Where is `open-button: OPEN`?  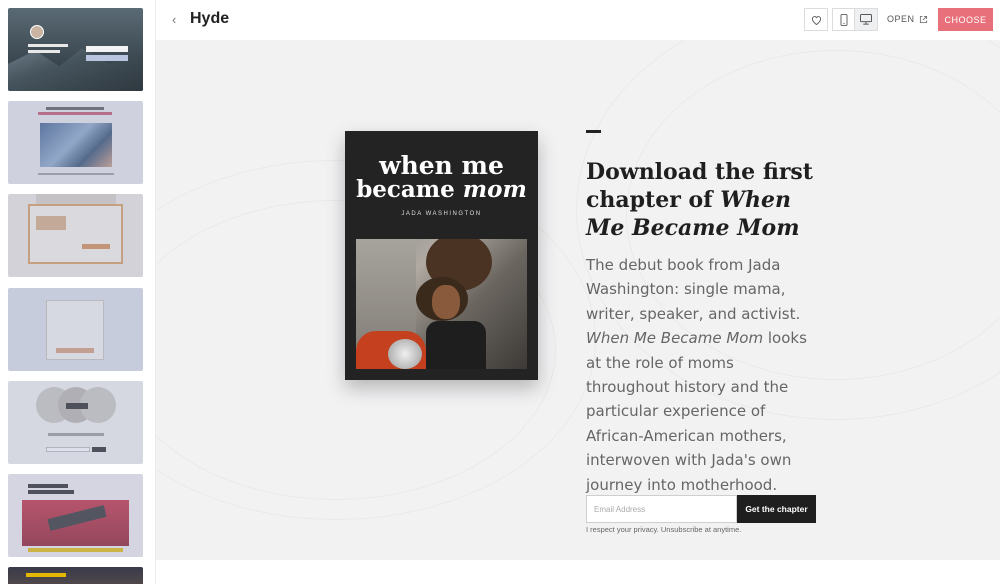 open-button: OPEN is located at coordinates (907, 19).